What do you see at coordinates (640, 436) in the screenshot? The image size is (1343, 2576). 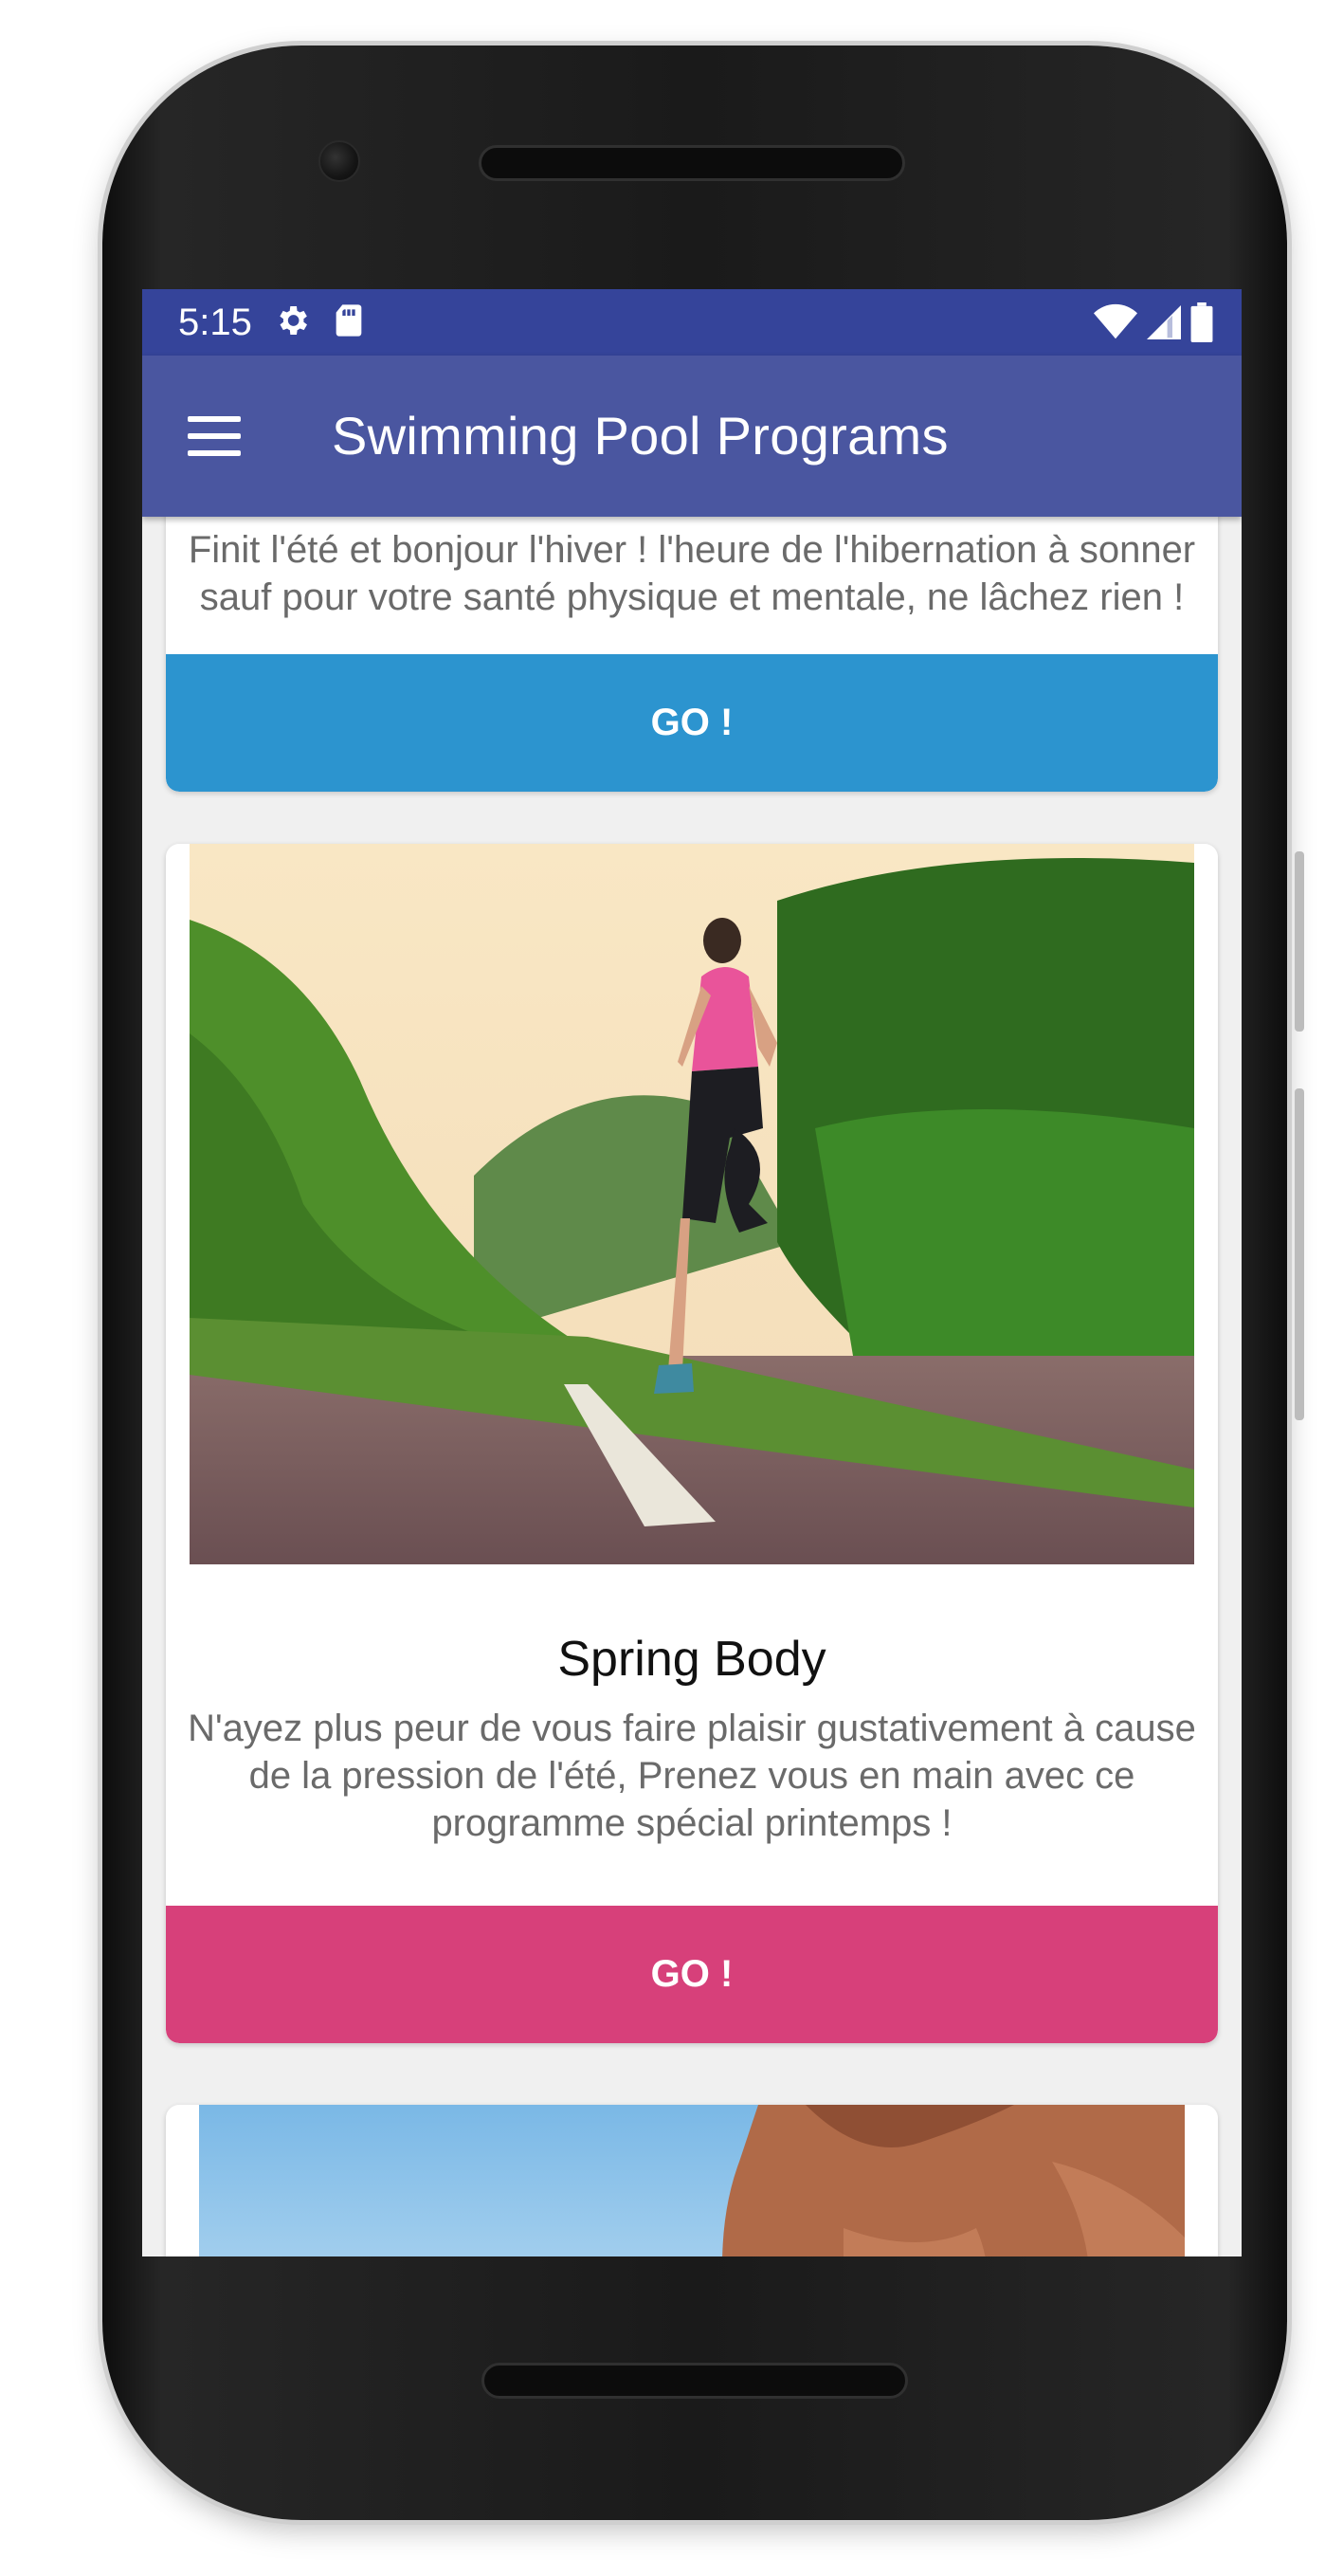 I see `app-title: Swimming Pool Programs` at bounding box center [640, 436].